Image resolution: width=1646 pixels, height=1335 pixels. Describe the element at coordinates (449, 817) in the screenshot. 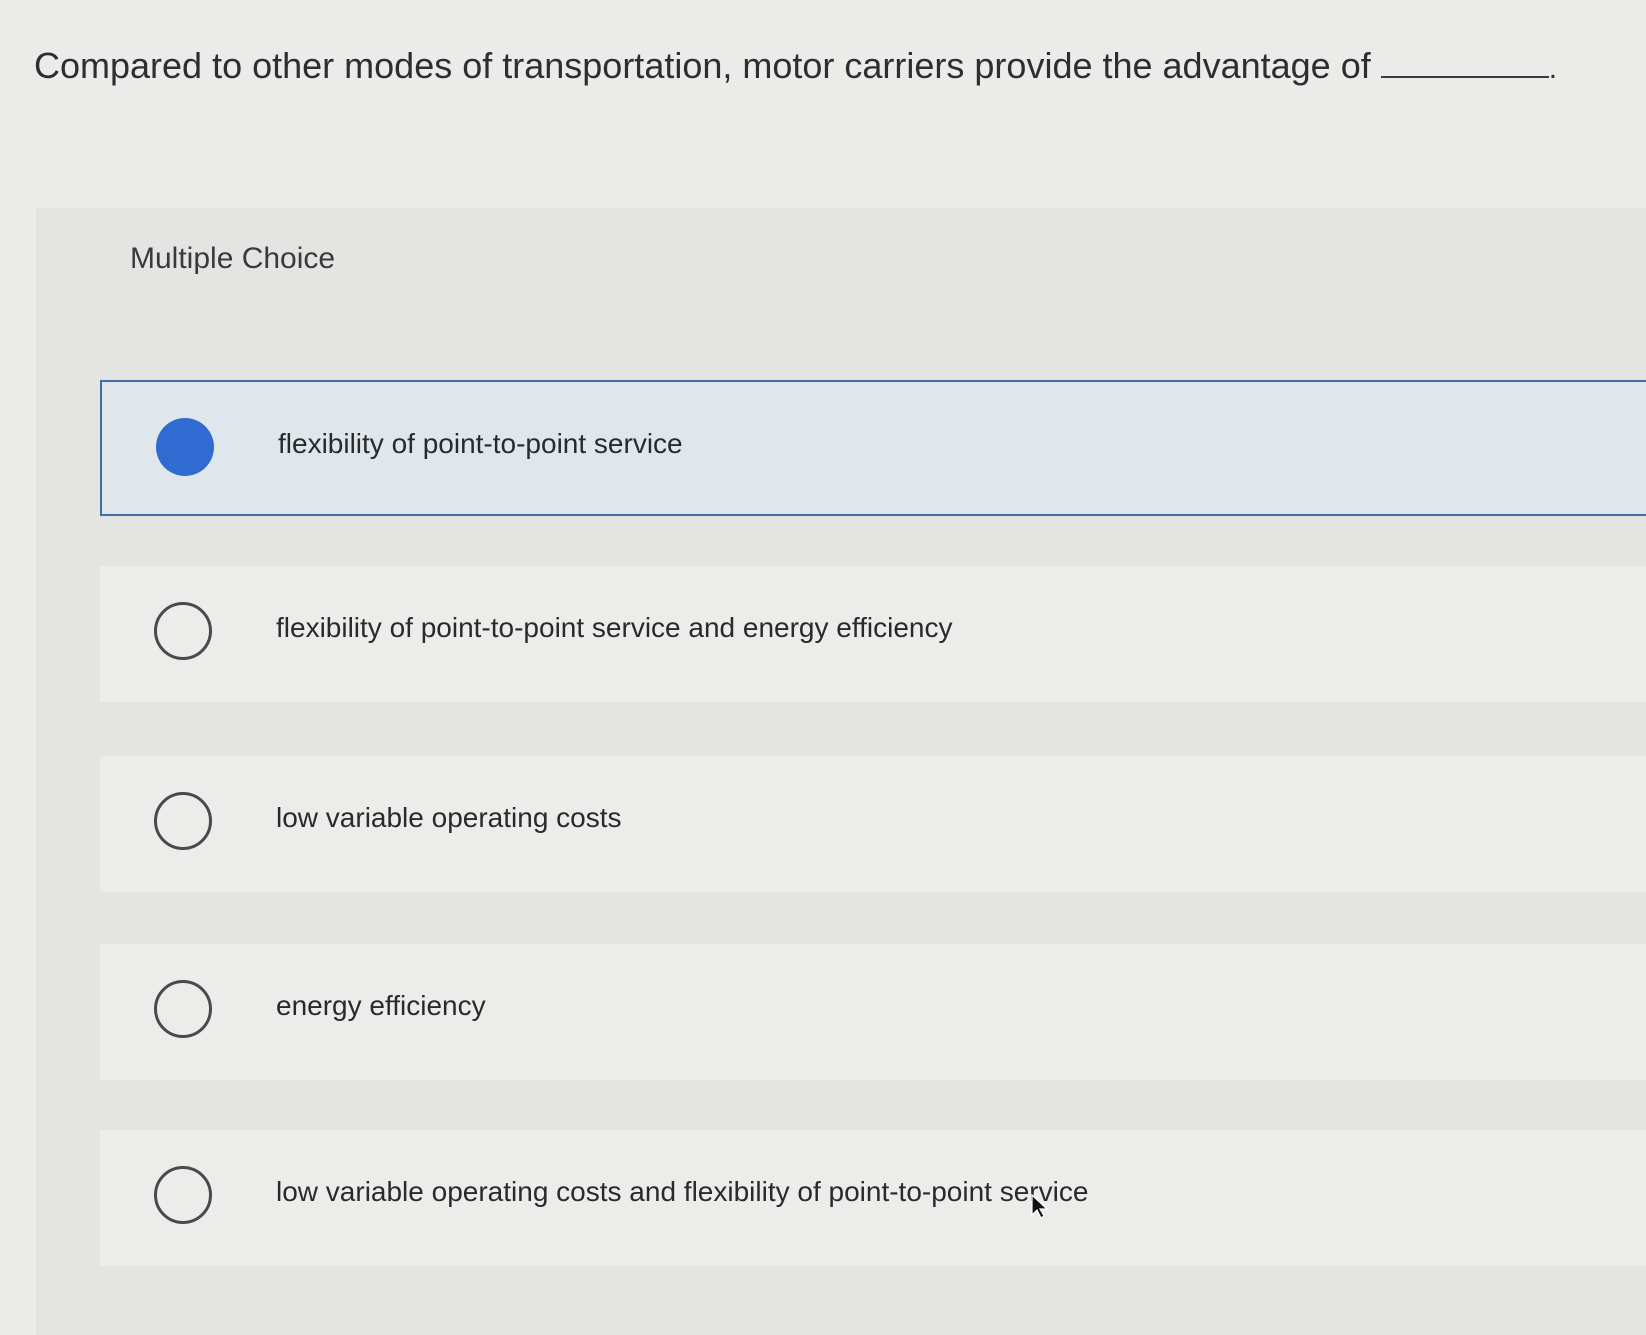

I see `answer-option-label: low variable operating costs` at that location.